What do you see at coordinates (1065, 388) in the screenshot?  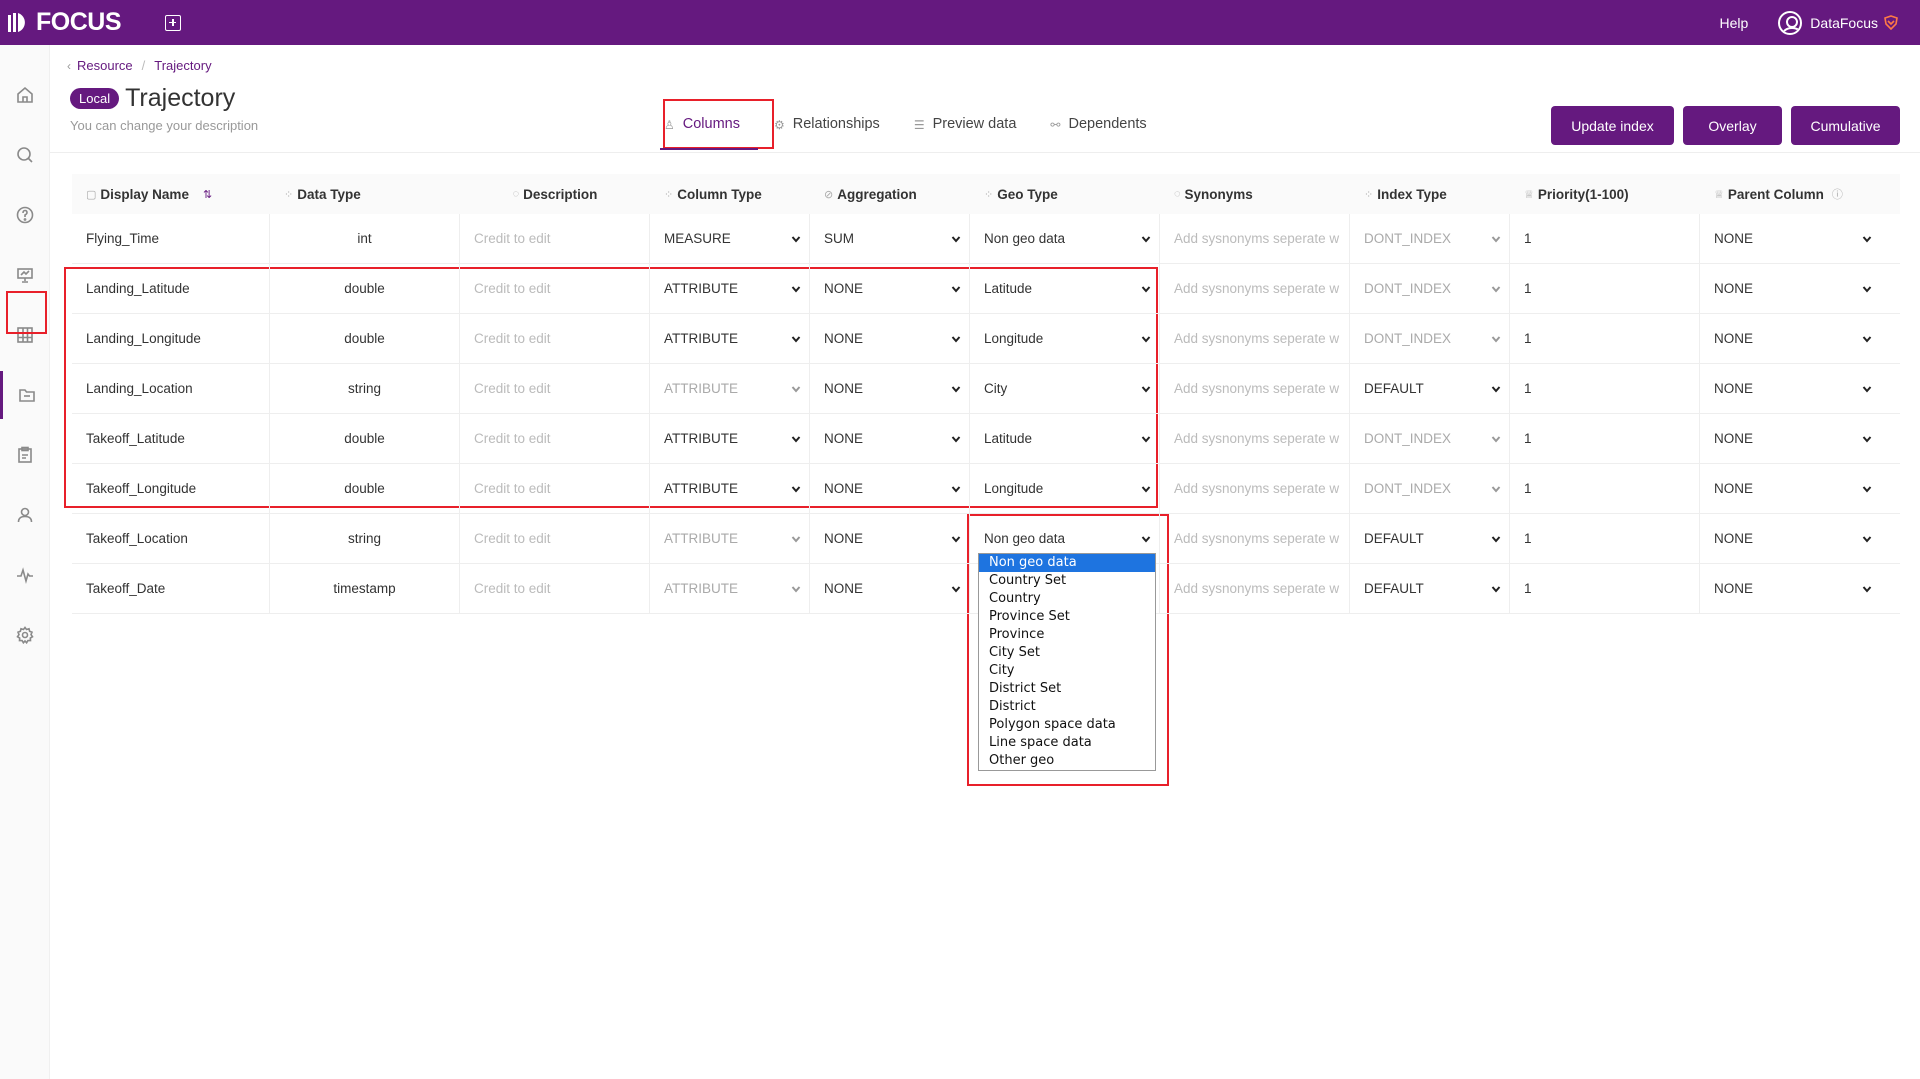 I see `geo-type-select: City` at bounding box center [1065, 388].